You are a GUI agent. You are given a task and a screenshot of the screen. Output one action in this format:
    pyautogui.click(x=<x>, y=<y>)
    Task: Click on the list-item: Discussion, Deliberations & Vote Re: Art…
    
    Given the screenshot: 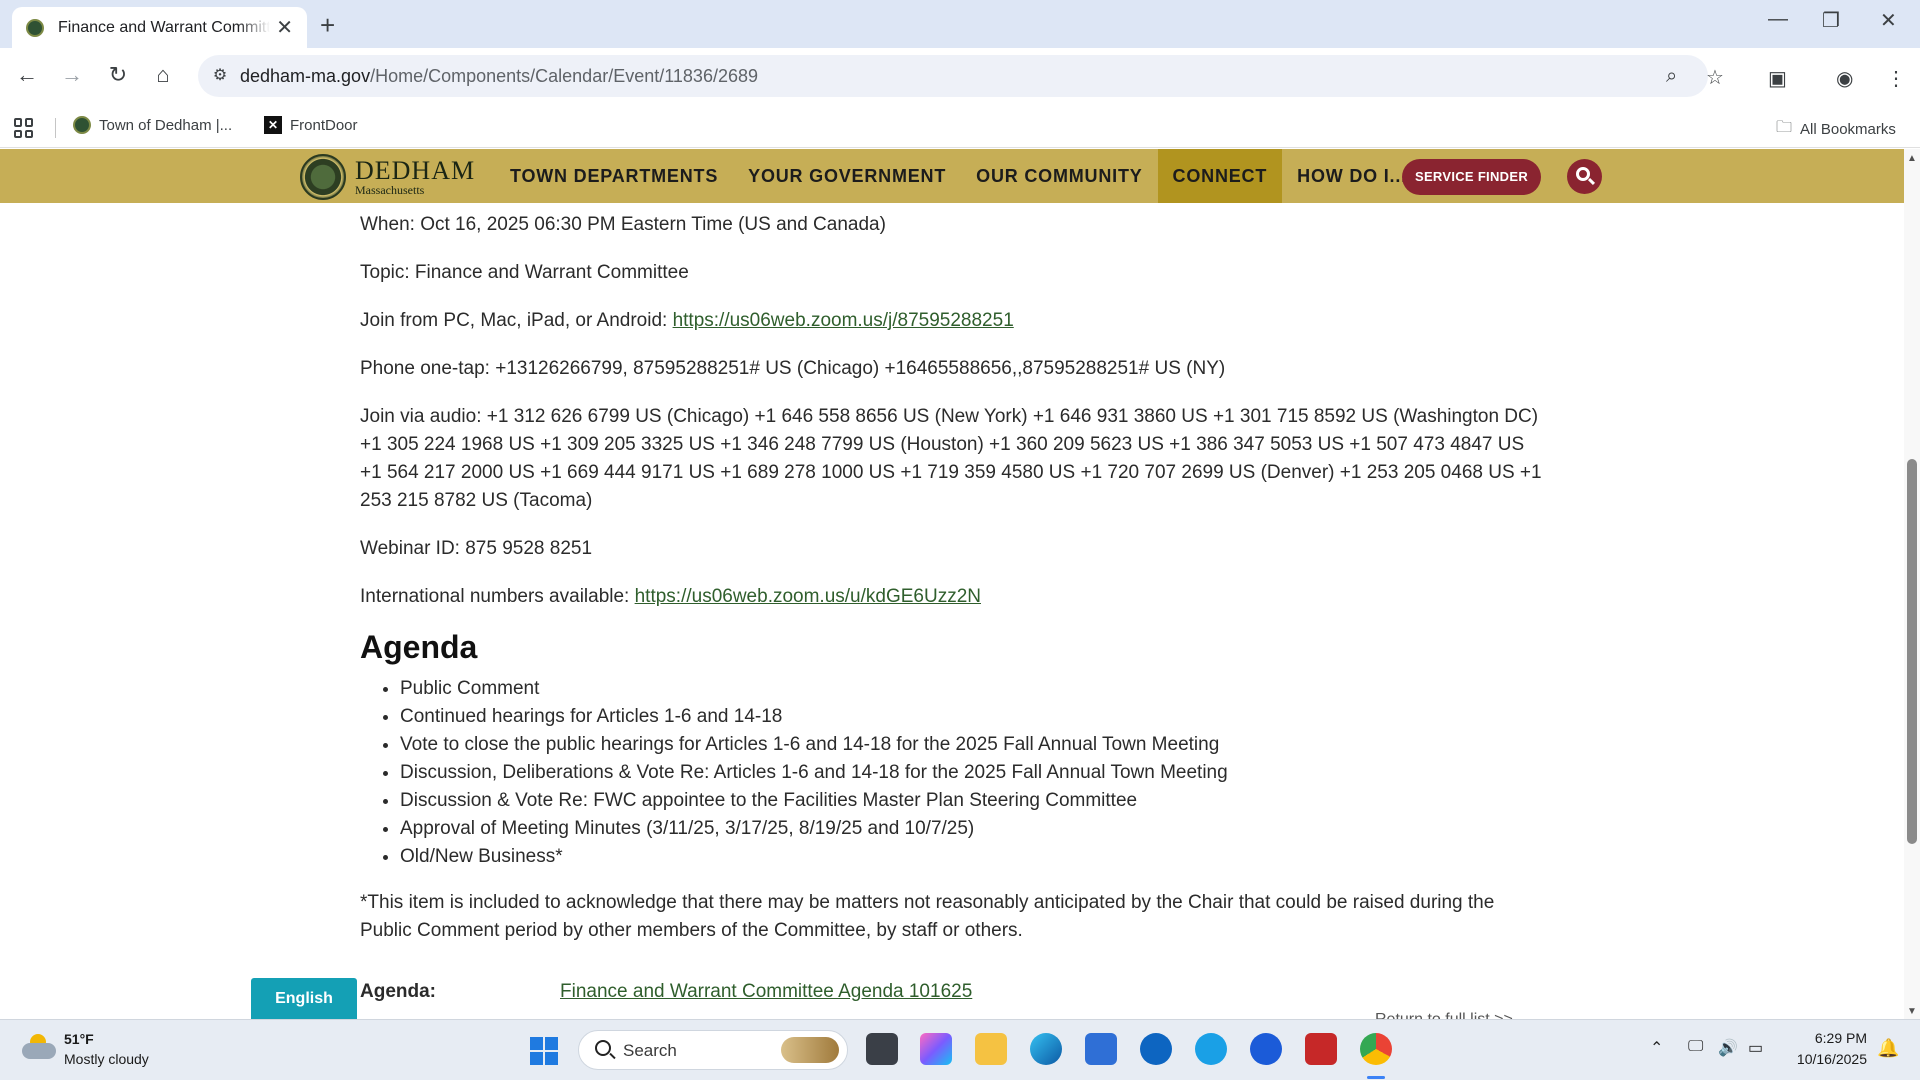 What is the action you would take?
    pyautogui.click(x=975, y=773)
    